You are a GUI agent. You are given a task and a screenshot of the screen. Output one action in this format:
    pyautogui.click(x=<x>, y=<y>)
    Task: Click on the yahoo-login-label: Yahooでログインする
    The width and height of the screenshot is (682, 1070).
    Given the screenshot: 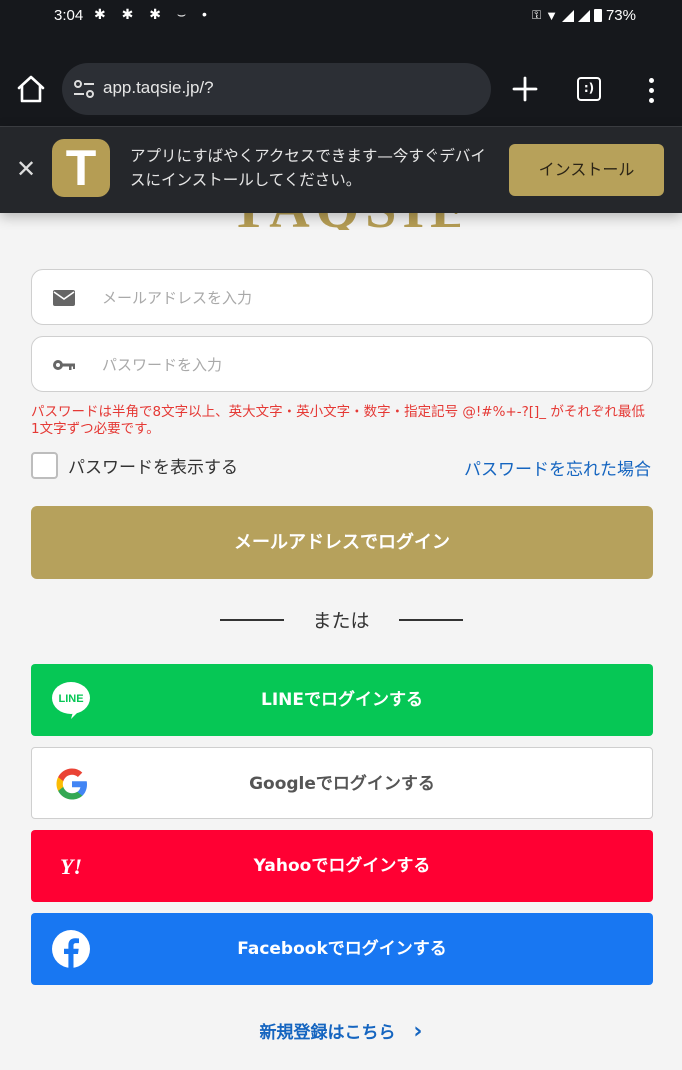 What is the action you would take?
    pyautogui.click(x=342, y=866)
    